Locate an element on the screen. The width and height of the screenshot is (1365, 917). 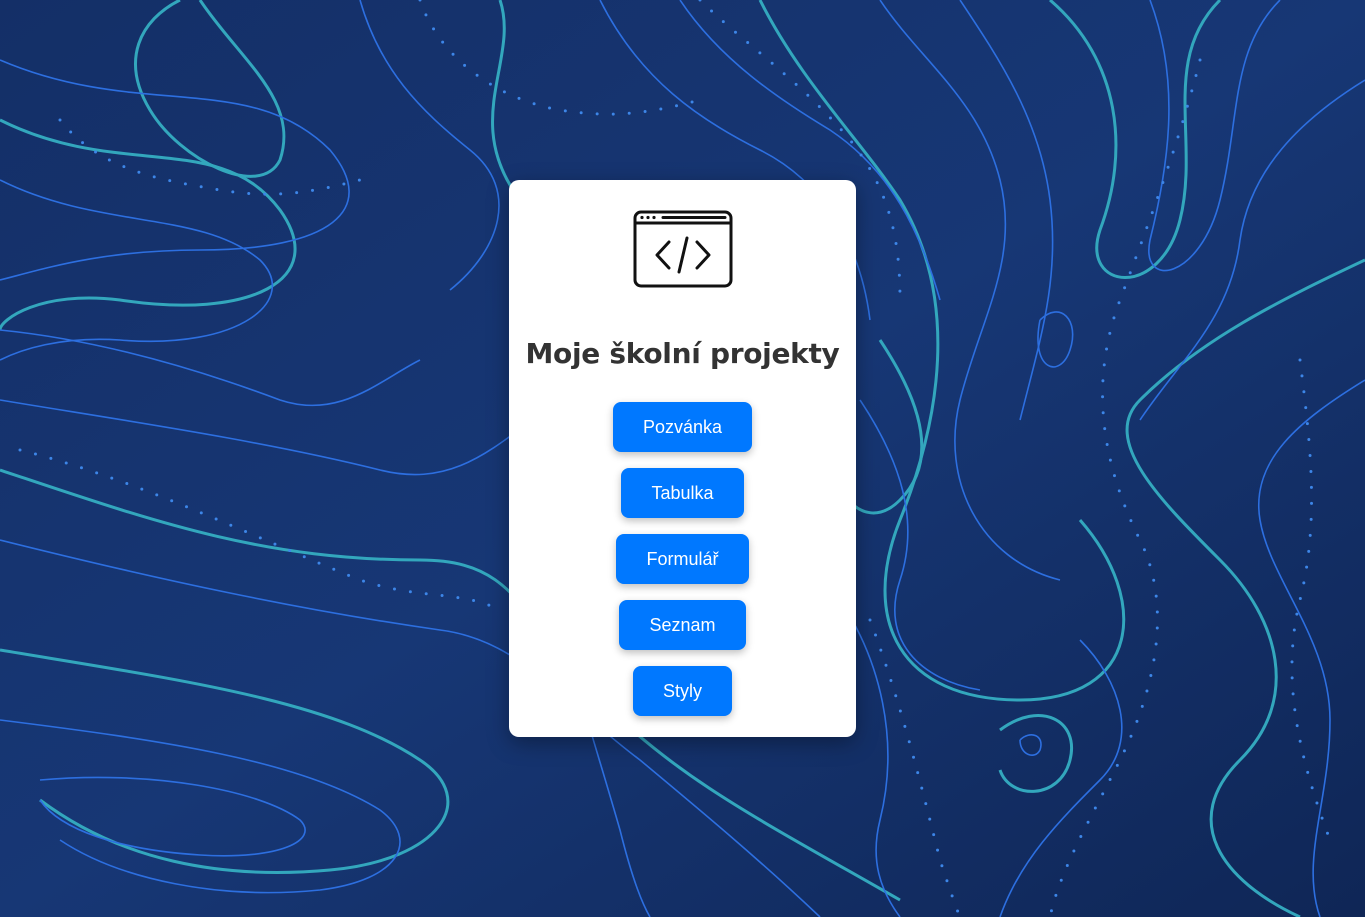
formular-button: Formulář is located at coordinates (682, 559).